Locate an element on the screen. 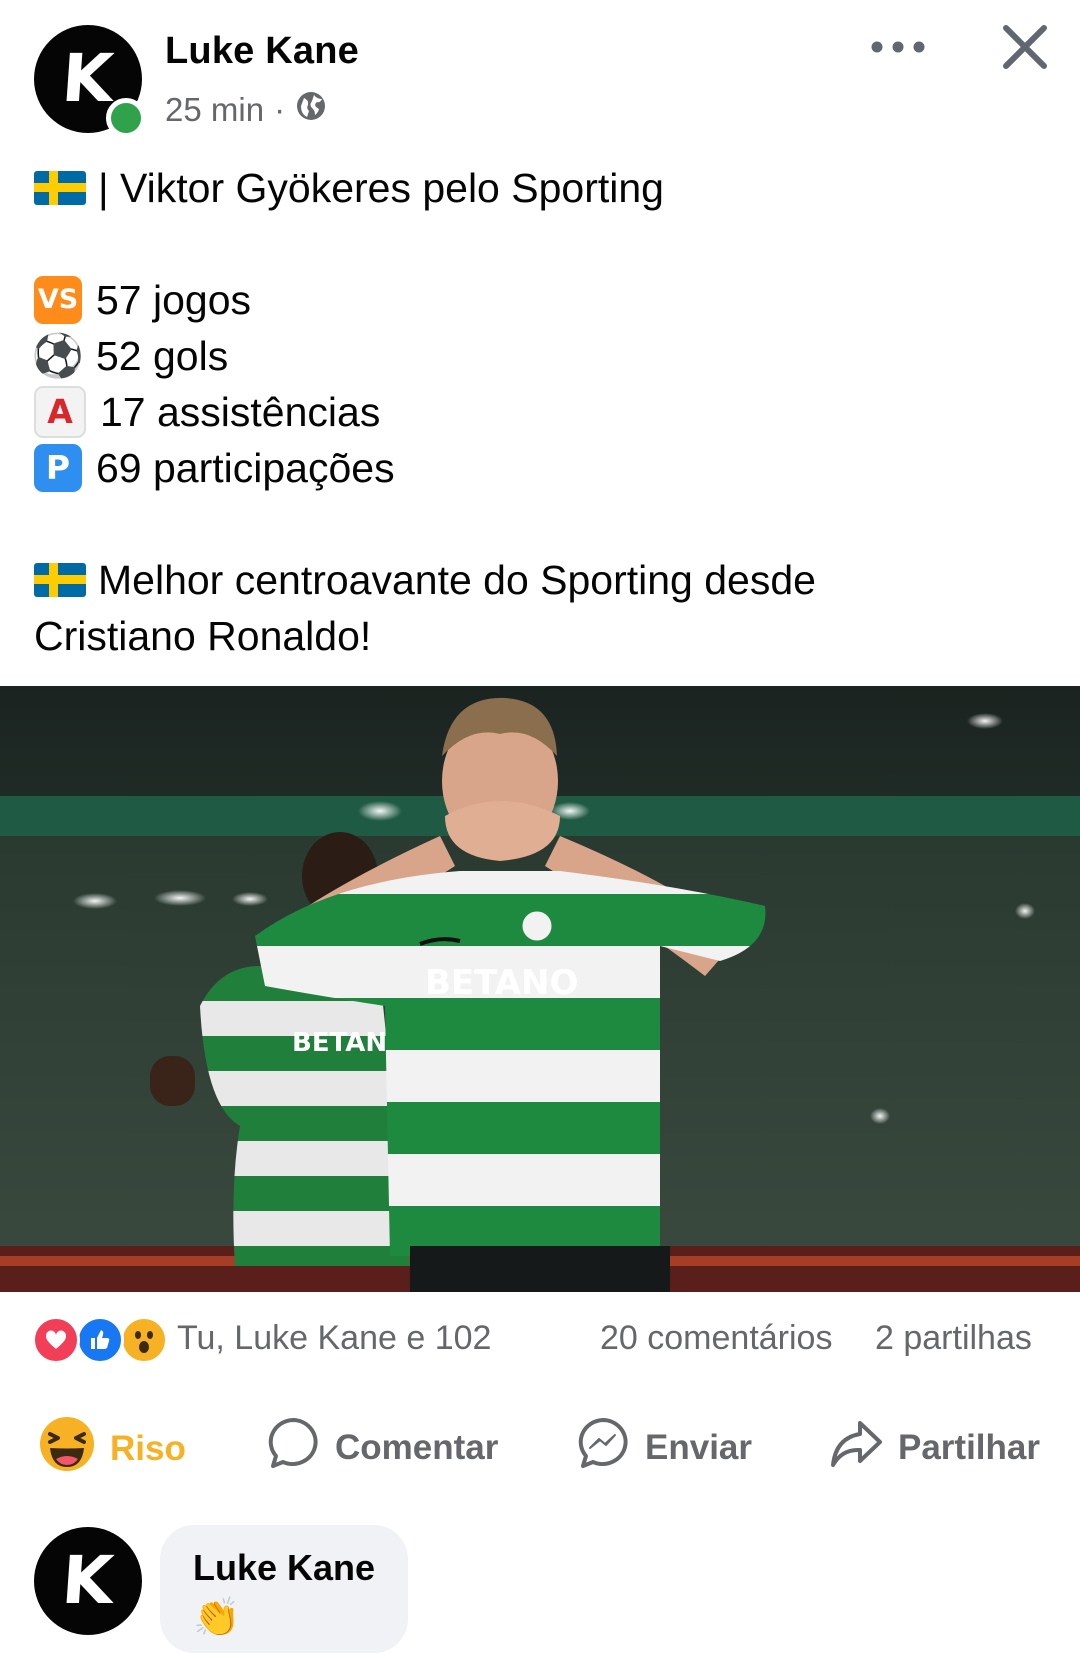 The image size is (1080, 1658). best-text-2: Cristiano Ronaldo! is located at coordinates (203, 636).